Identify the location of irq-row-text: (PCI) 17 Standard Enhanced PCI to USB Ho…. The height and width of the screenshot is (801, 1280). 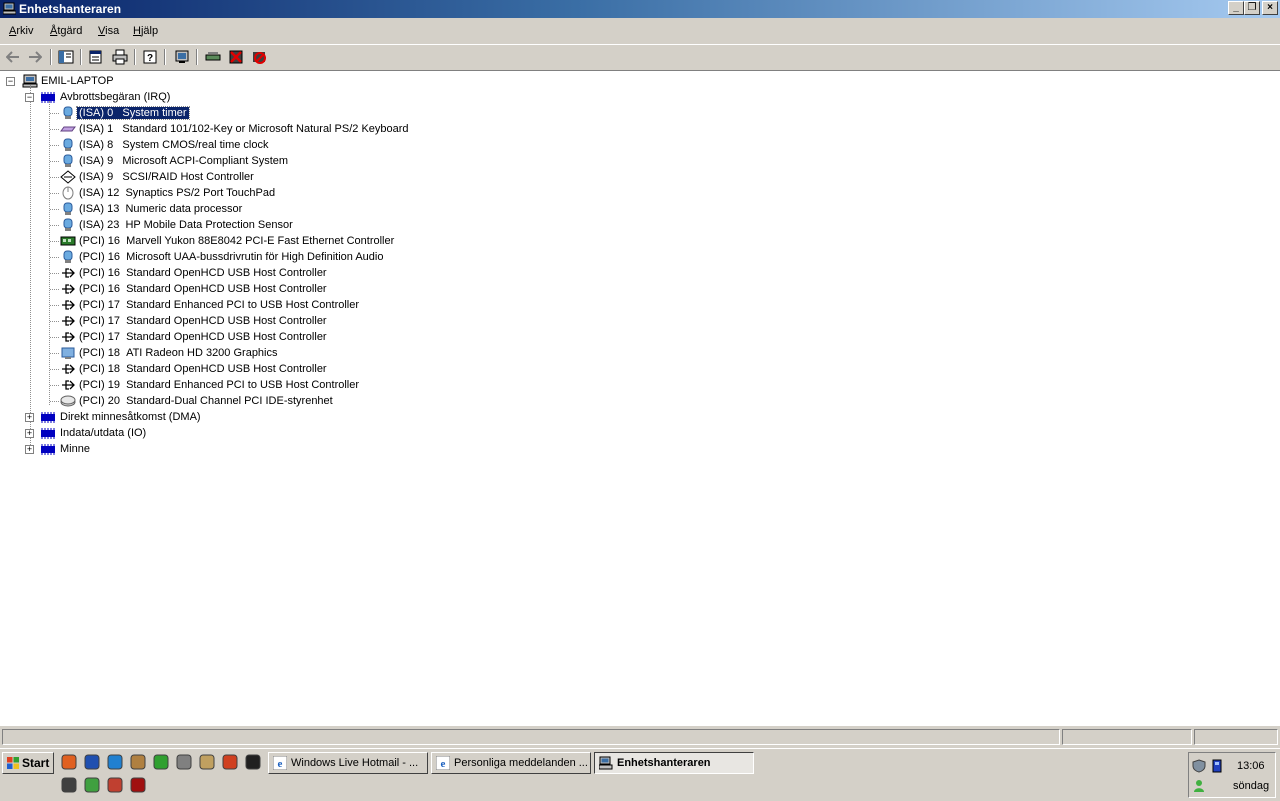
(219, 305).